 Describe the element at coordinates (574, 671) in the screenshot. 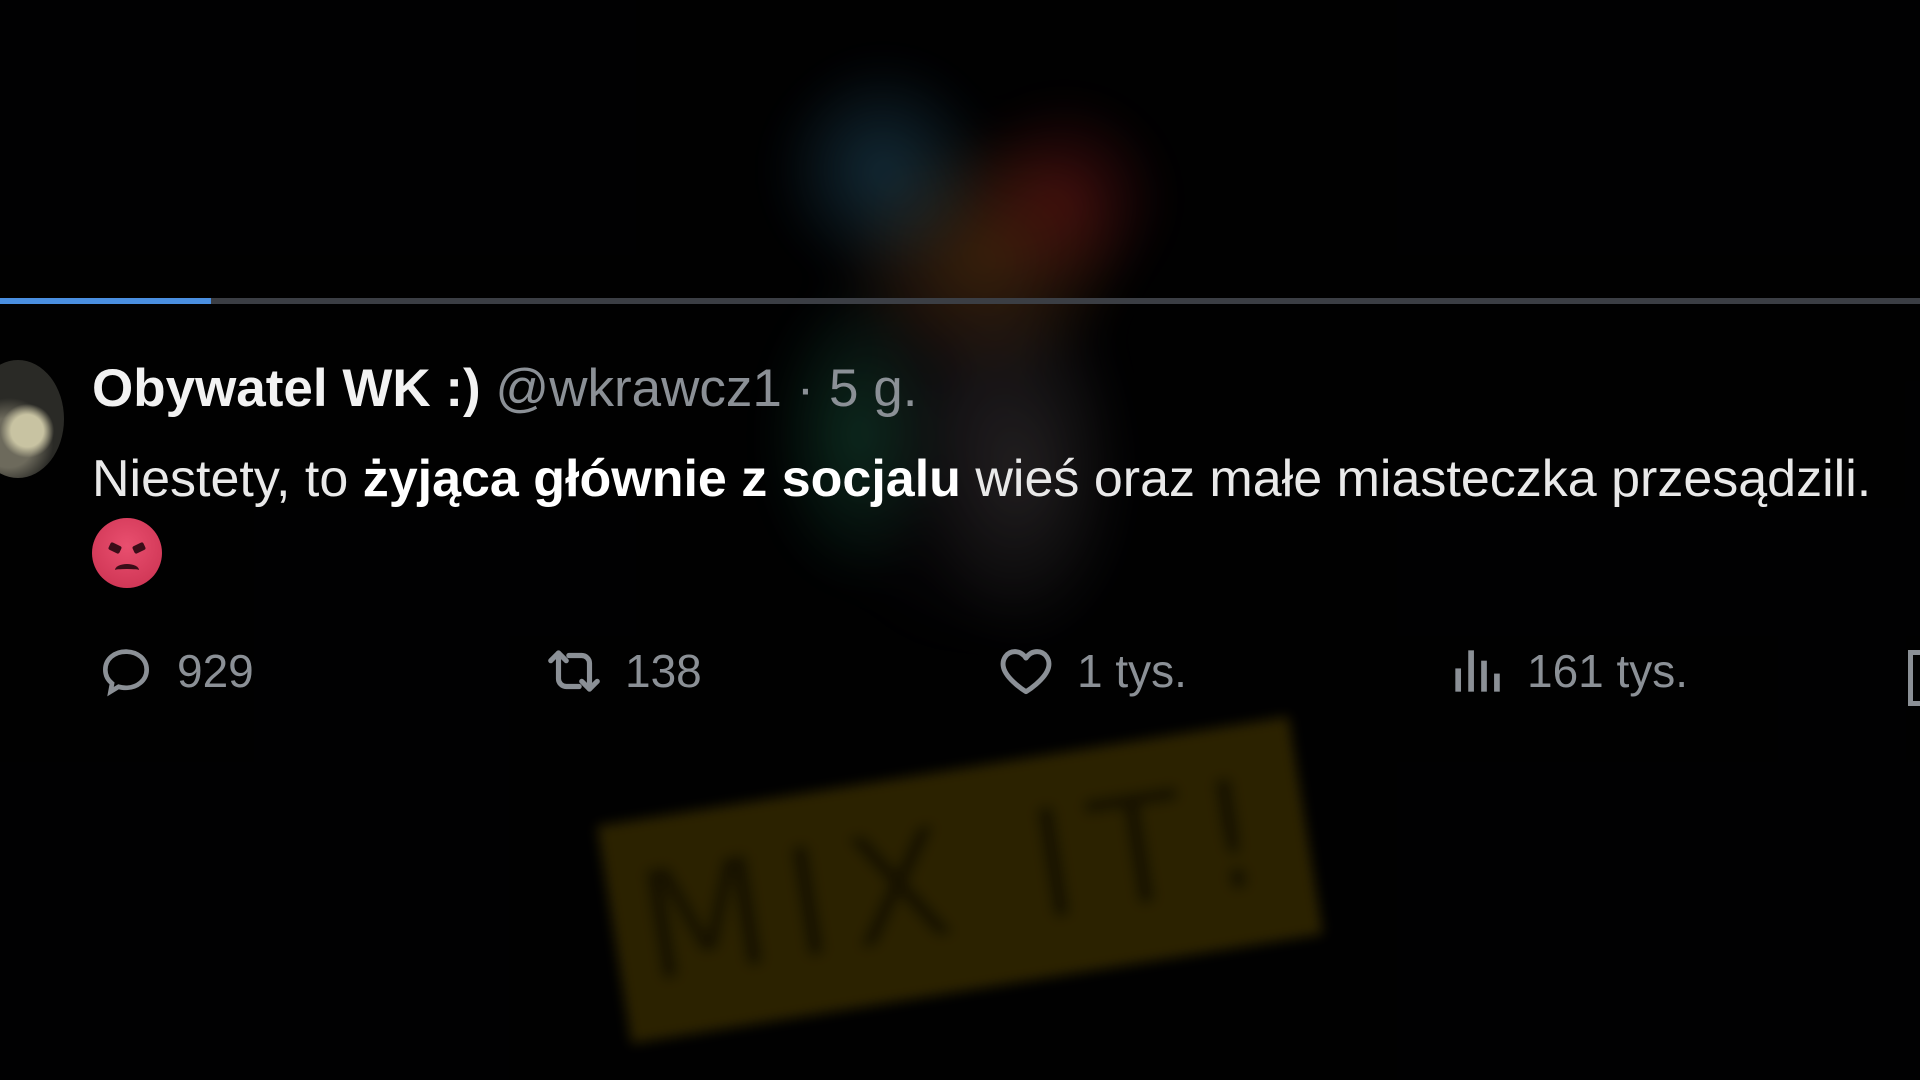

I see `retweet-icon` at that location.